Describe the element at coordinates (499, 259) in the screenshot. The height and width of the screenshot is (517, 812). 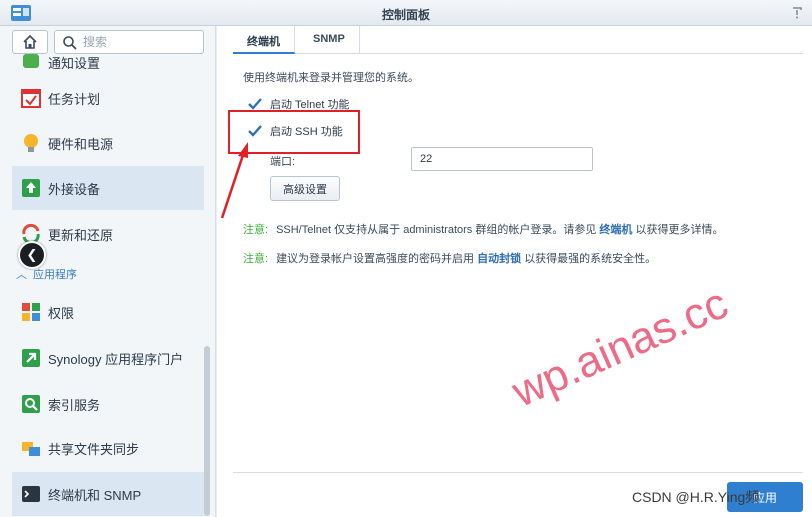
I see `auto-block-link: 自动封锁` at that location.